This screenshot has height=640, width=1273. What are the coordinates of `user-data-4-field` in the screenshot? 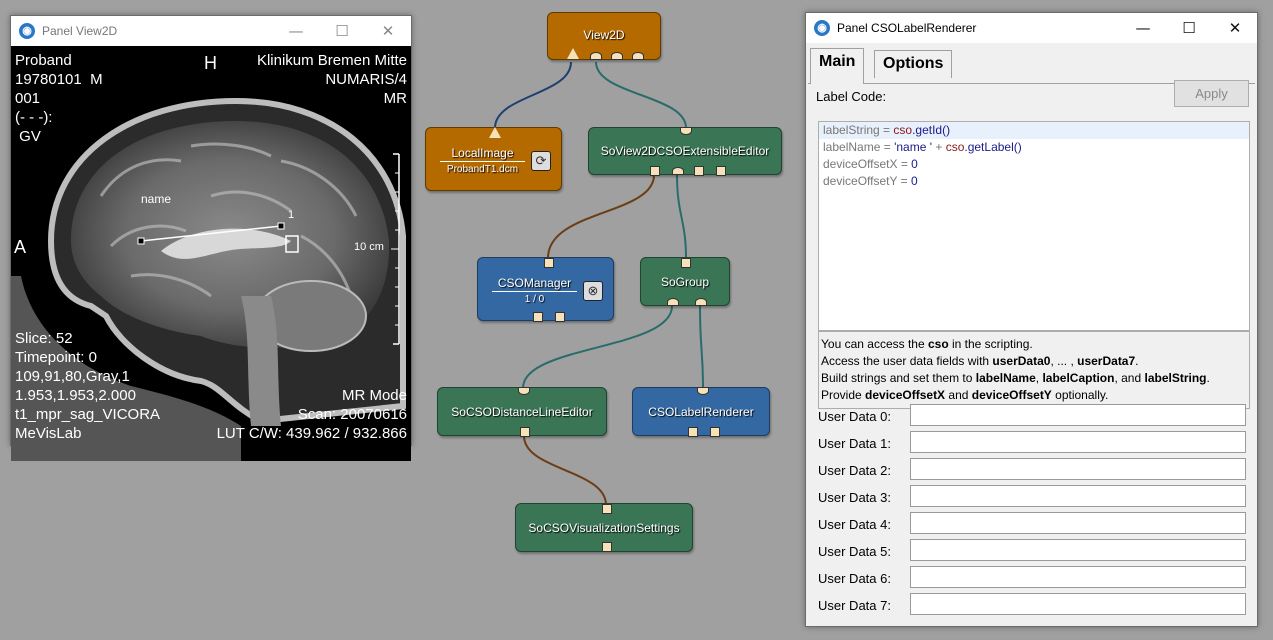 It's located at (1078, 523).